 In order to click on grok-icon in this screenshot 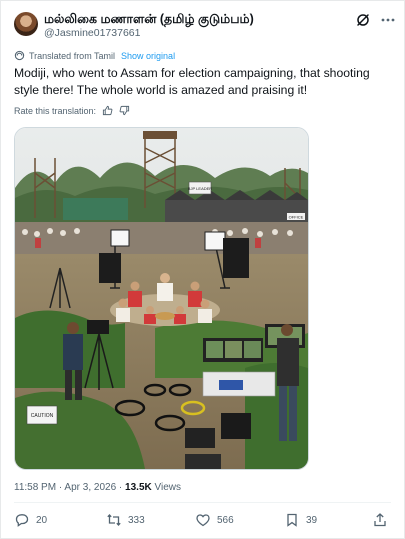, I will do `click(363, 20)`.